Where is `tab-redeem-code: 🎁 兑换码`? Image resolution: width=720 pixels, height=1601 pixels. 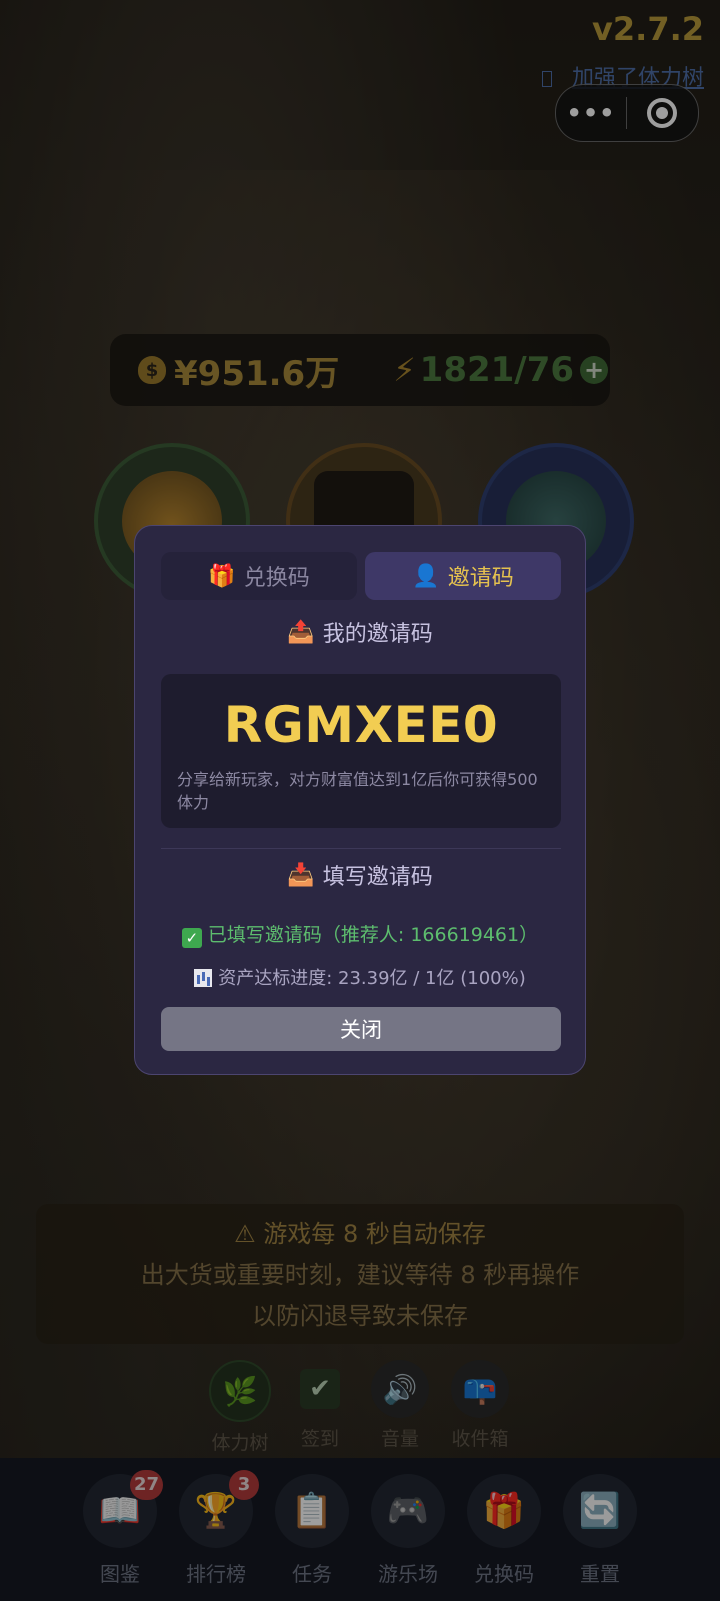
tab-redeem-code: 🎁 兑换码 is located at coordinates (259, 576).